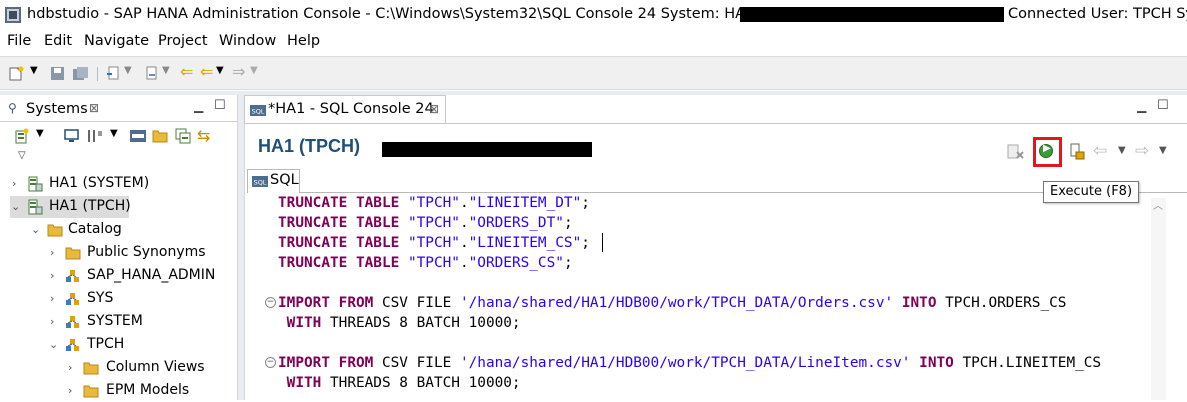 Image resolution: width=1187 pixels, height=402 pixels. Describe the element at coordinates (22, 155) in the screenshot. I see `view-menu-icon: ▽` at that location.